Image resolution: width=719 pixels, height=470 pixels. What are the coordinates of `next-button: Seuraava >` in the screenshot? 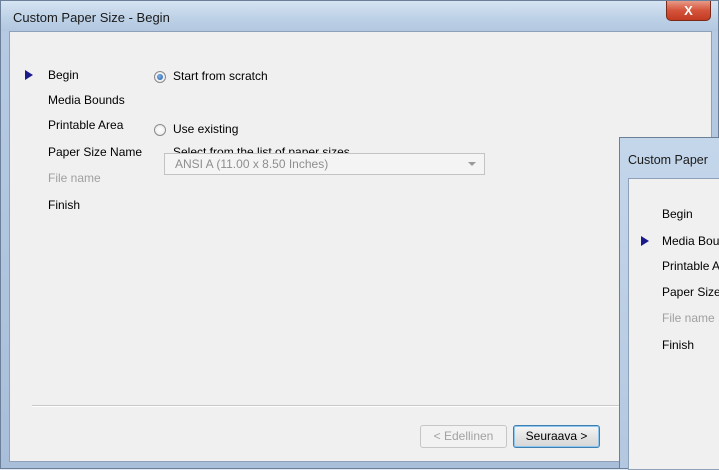 It's located at (556, 436).